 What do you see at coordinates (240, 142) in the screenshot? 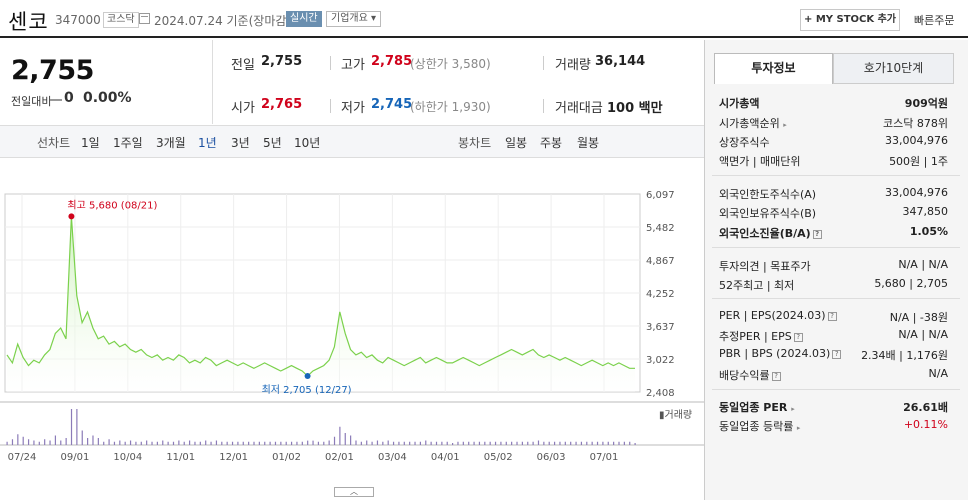
I see `period-3y: 3년` at bounding box center [240, 142].